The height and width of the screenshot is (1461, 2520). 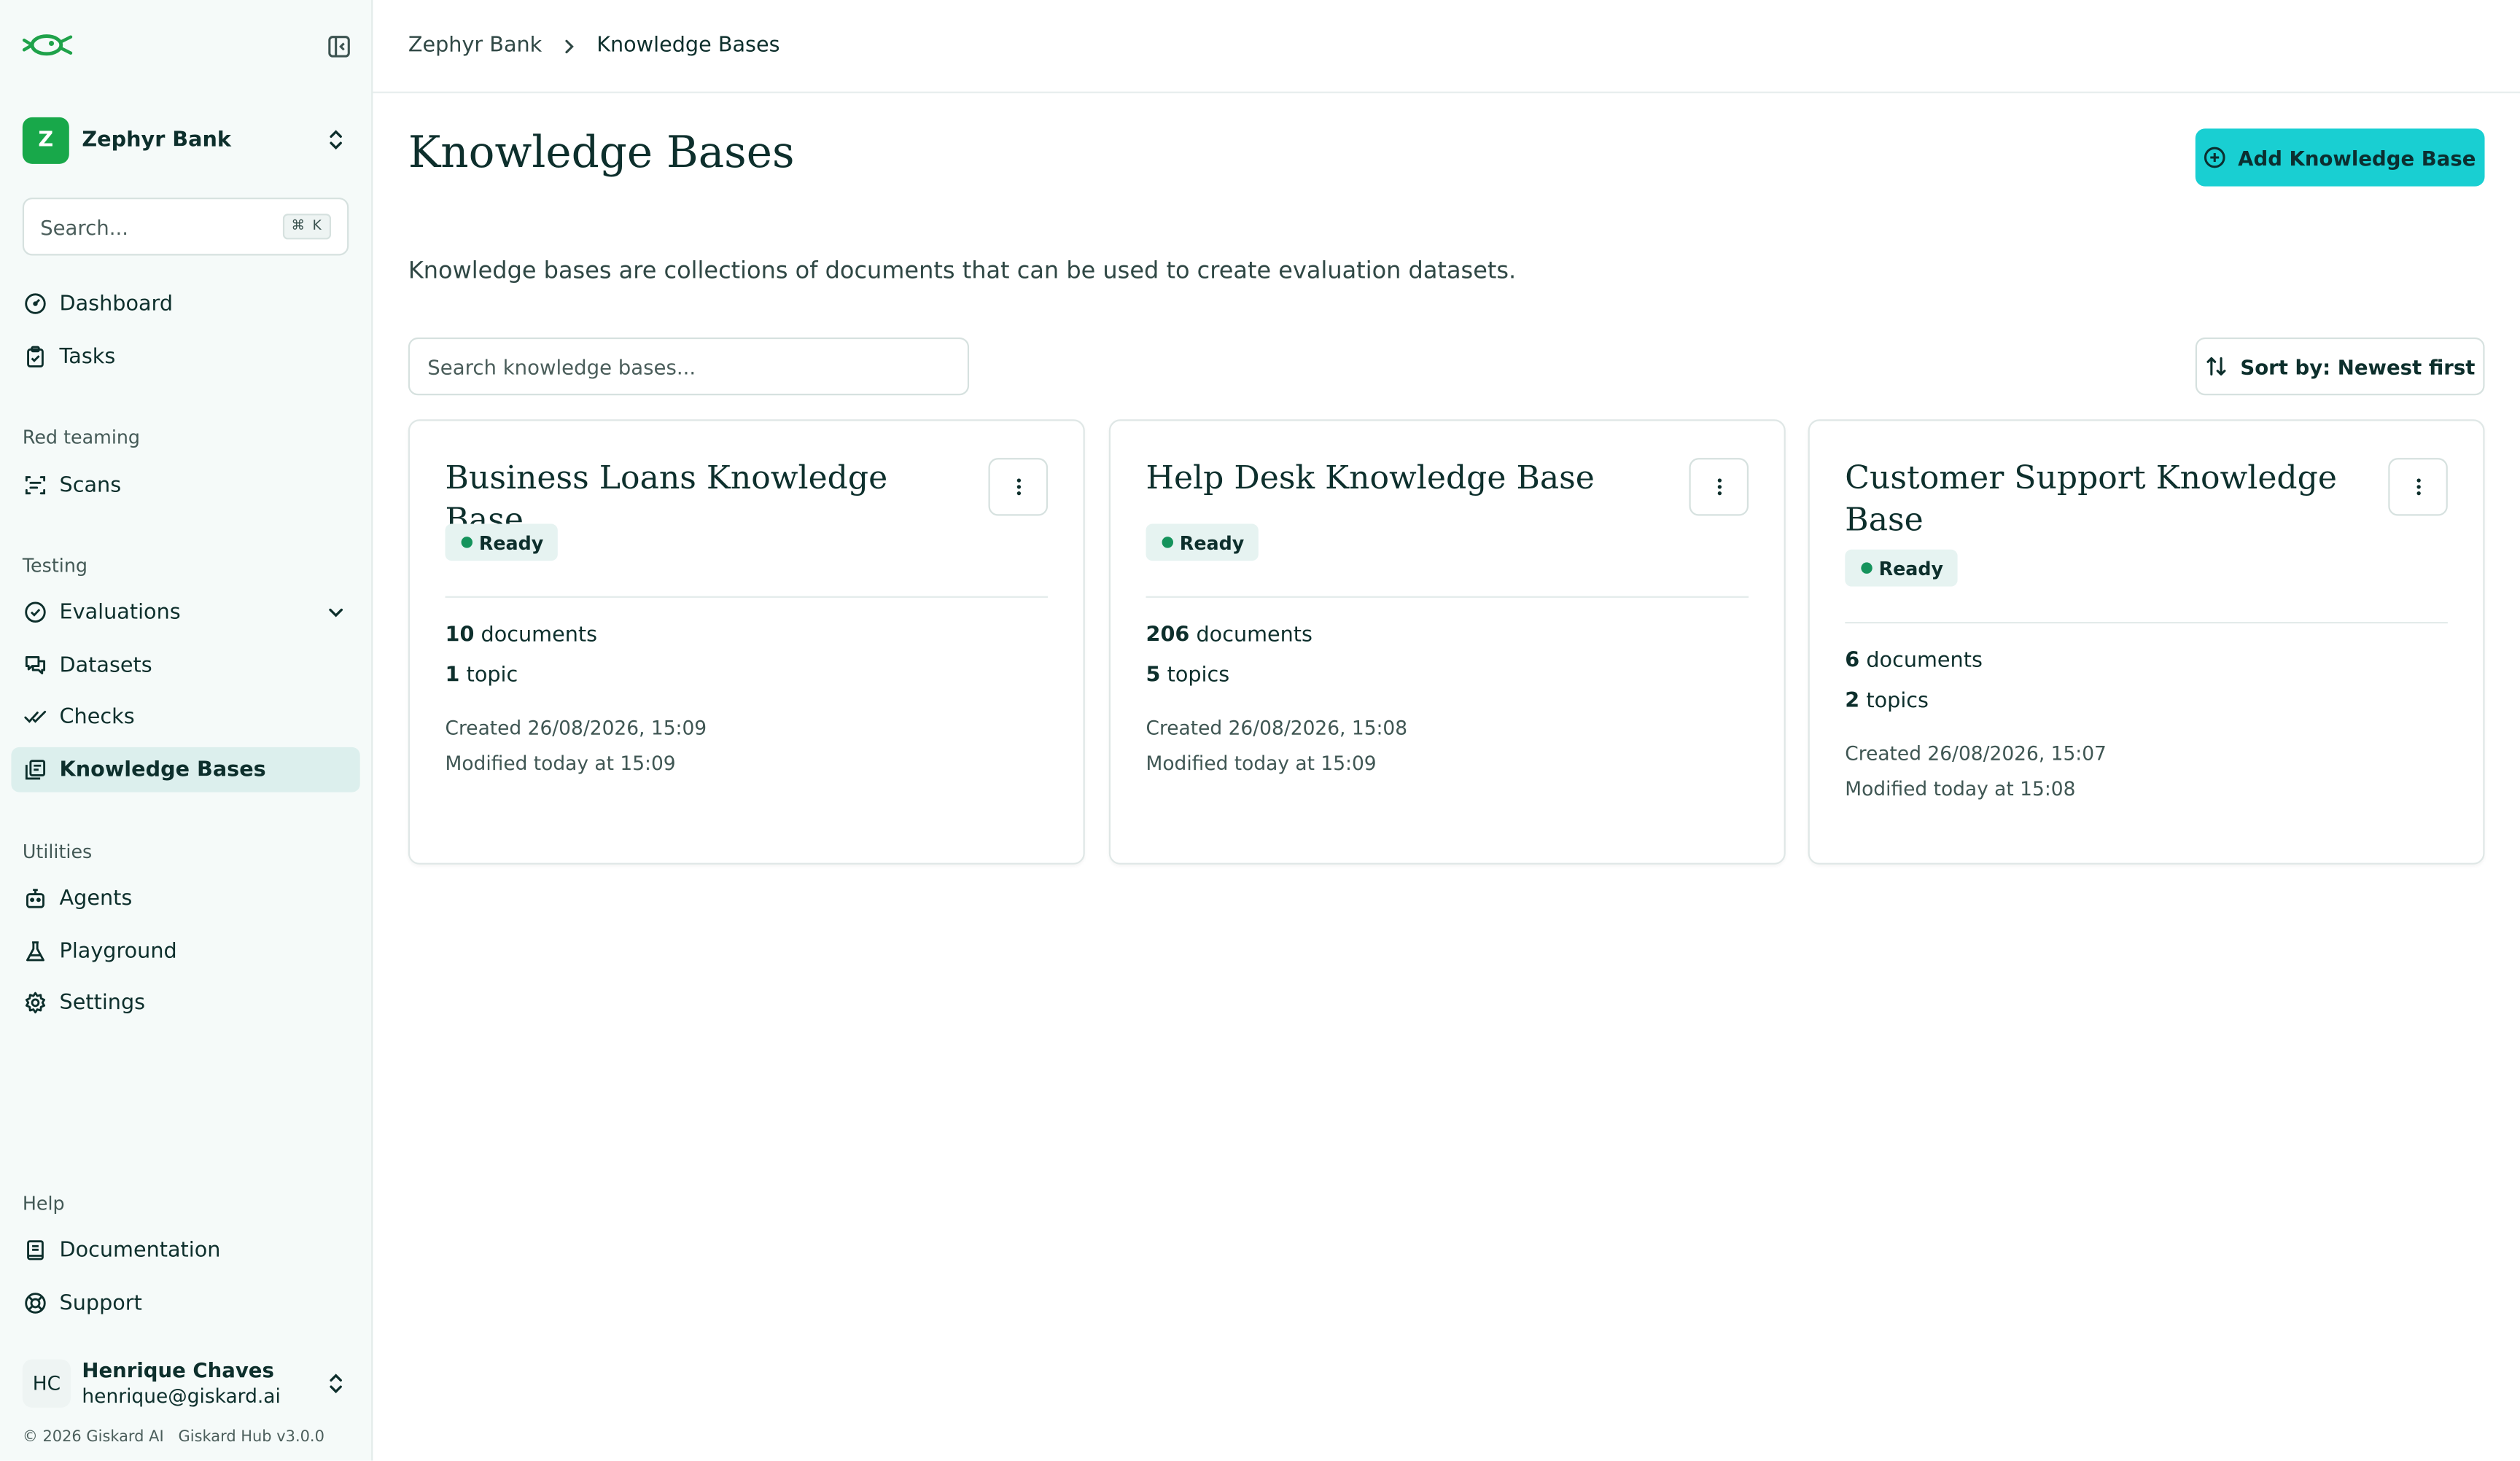 I want to click on sidebar-item-knowledge-bases: Knowledge Bases, so click(x=185, y=769).